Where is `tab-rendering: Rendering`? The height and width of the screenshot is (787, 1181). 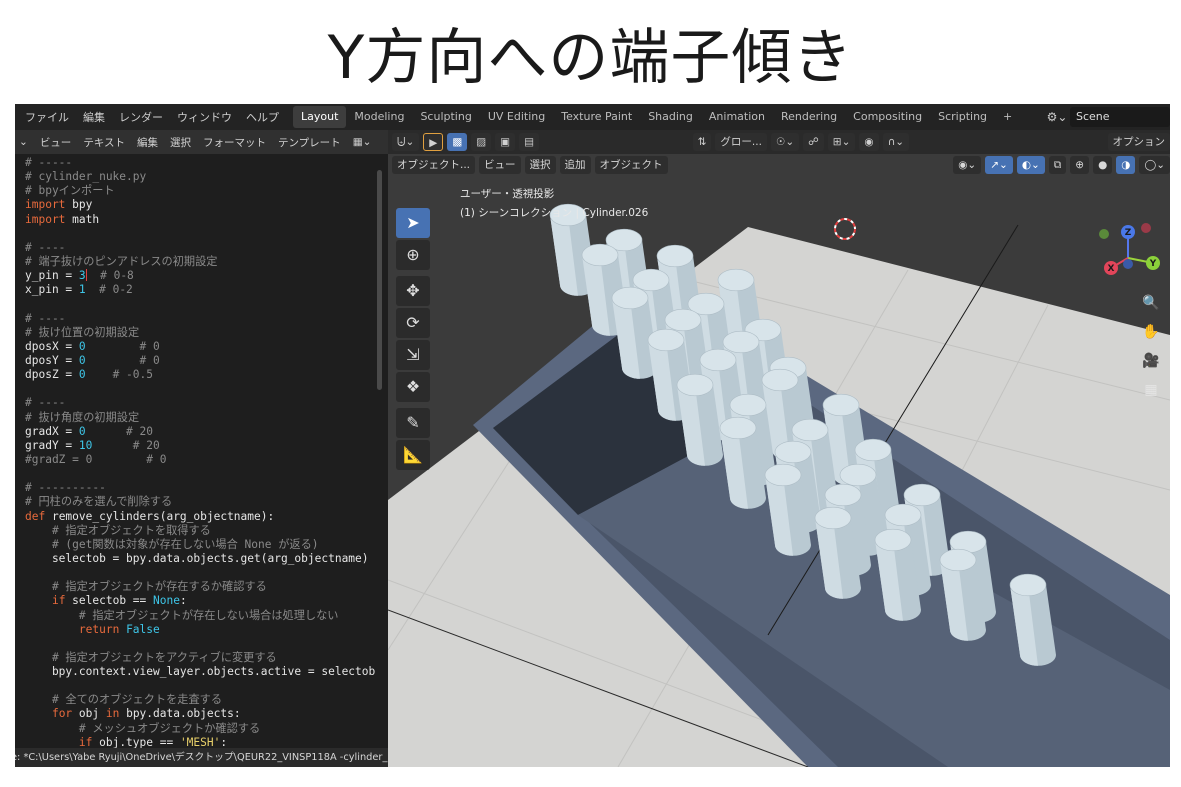
tab-rendering: Rendering is located at coordinates (809, 117).